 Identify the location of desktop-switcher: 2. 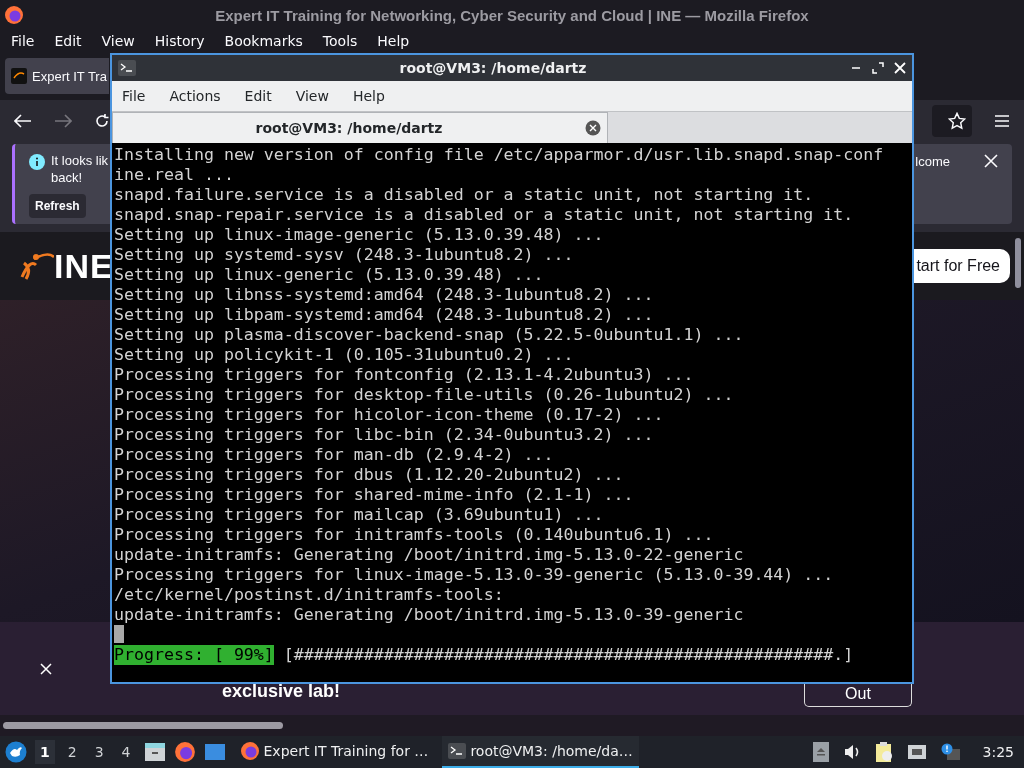
(72, 752).